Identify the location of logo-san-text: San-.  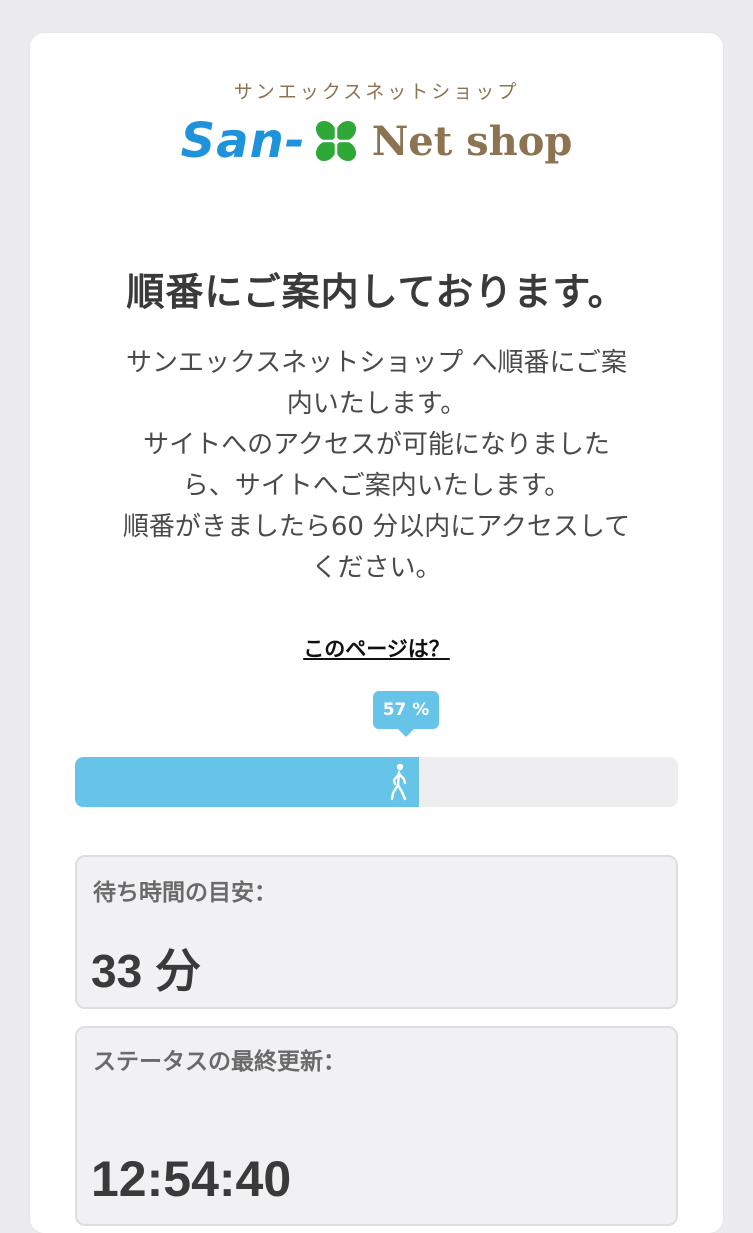
(243, 141).